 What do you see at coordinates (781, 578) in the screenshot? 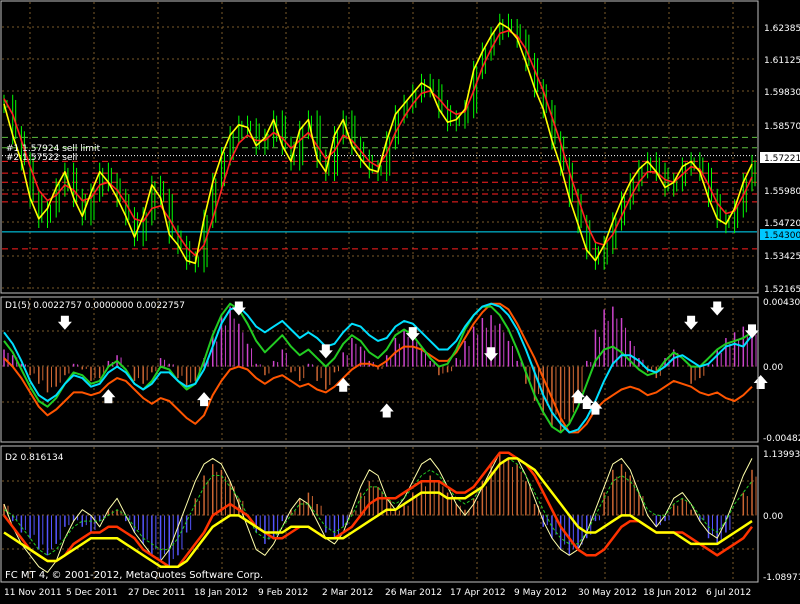
I see `d2-axis-bottom: -1.089711` at bounding box center [781, 578].